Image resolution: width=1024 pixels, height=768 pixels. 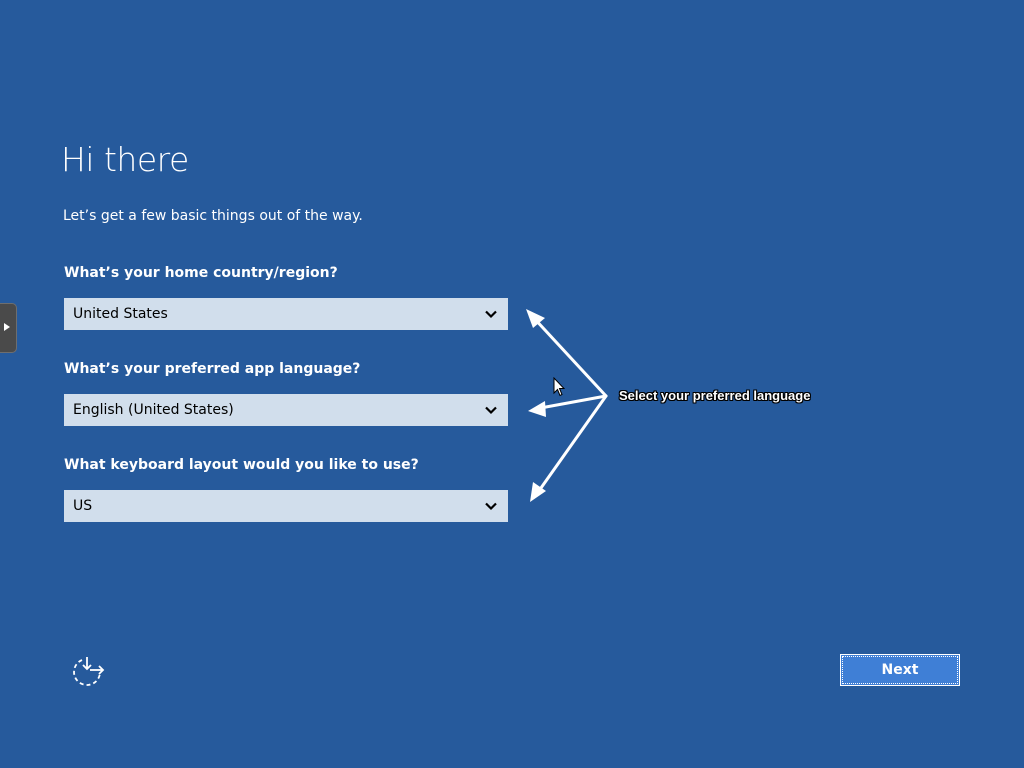 What do you see at coordinates (153, 410) in the screenshot?
I see `app-language-dropdown-value: English (United States)` at bounding box center [153, 410].